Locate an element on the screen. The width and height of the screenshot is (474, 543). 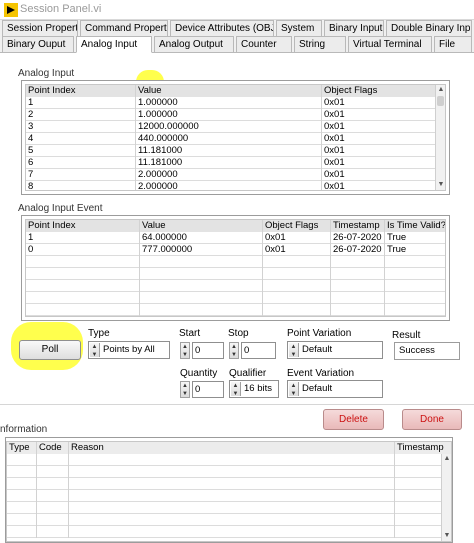
table-cell: 2 is located at coordinates (81, 115).